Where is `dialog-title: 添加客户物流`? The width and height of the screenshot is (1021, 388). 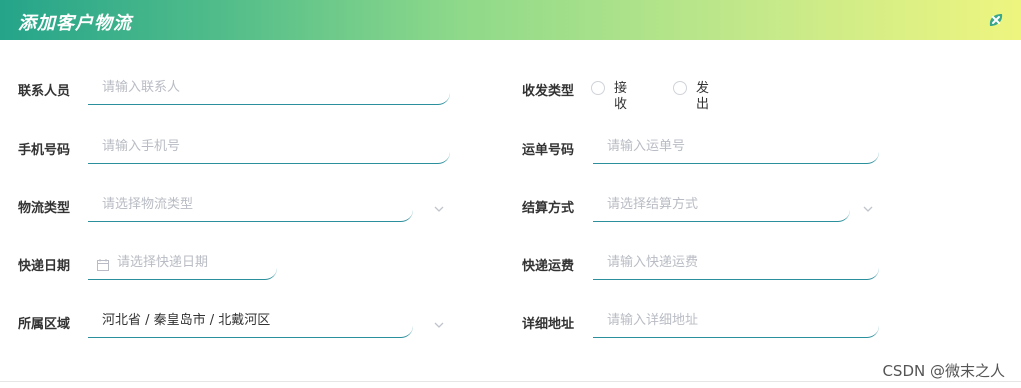
dialog-title: 添加客户物流 is located at coordinates (75, 23).